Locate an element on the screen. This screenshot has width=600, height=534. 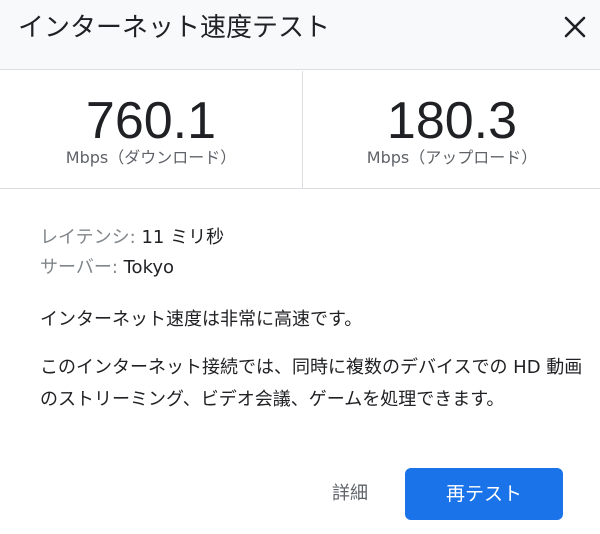
upload-speed-value: 180.3 is located at coordinates (452, 121).